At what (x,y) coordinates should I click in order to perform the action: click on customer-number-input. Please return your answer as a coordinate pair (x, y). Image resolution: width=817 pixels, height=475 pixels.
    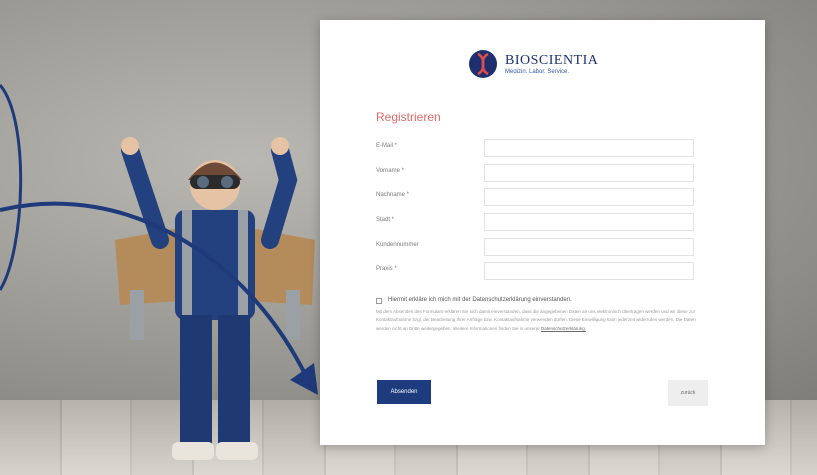
    Looking at the image, I should click on (589, 247).